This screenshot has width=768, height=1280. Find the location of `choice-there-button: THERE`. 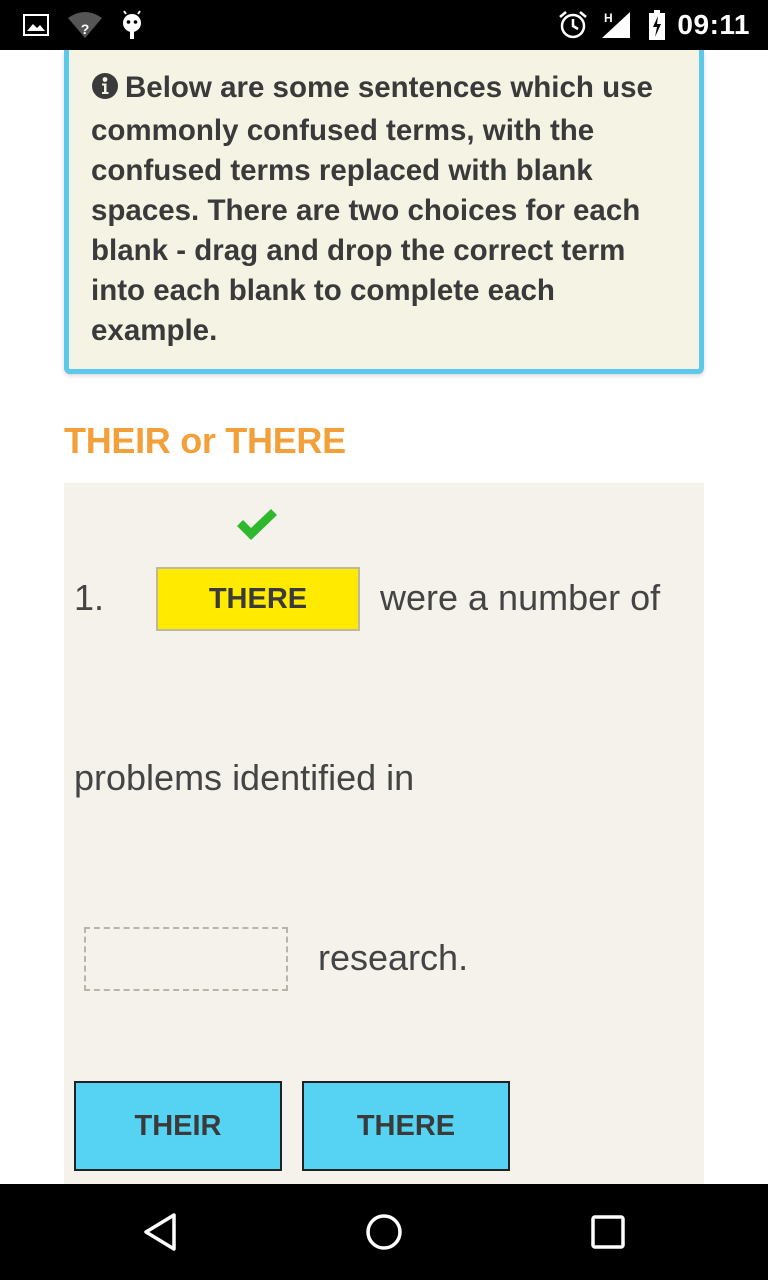

choice-there-button: THERE is located at coordinates (406, 1126).